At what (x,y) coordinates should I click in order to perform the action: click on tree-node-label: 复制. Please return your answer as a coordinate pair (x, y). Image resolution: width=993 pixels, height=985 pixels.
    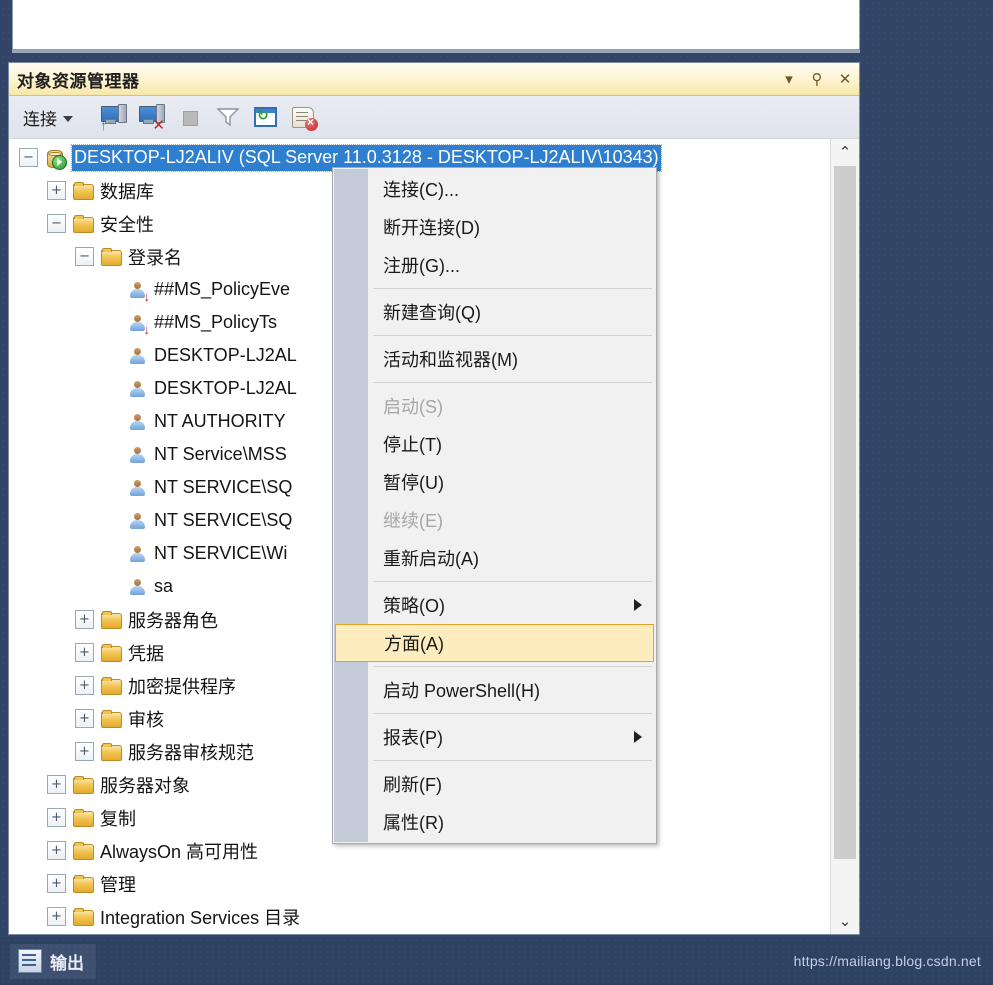
    Looking at the image, I should click on (118, 818).